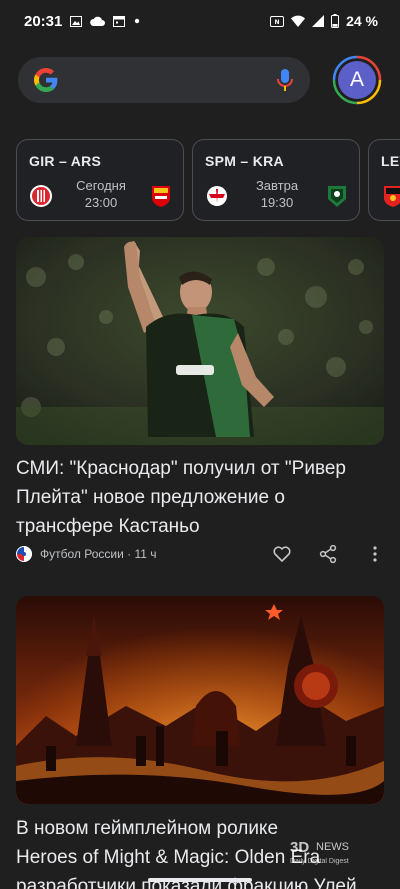 This screenshot has height=889, width=400. I want to click on match-time: 19:30, so click(277, 202).